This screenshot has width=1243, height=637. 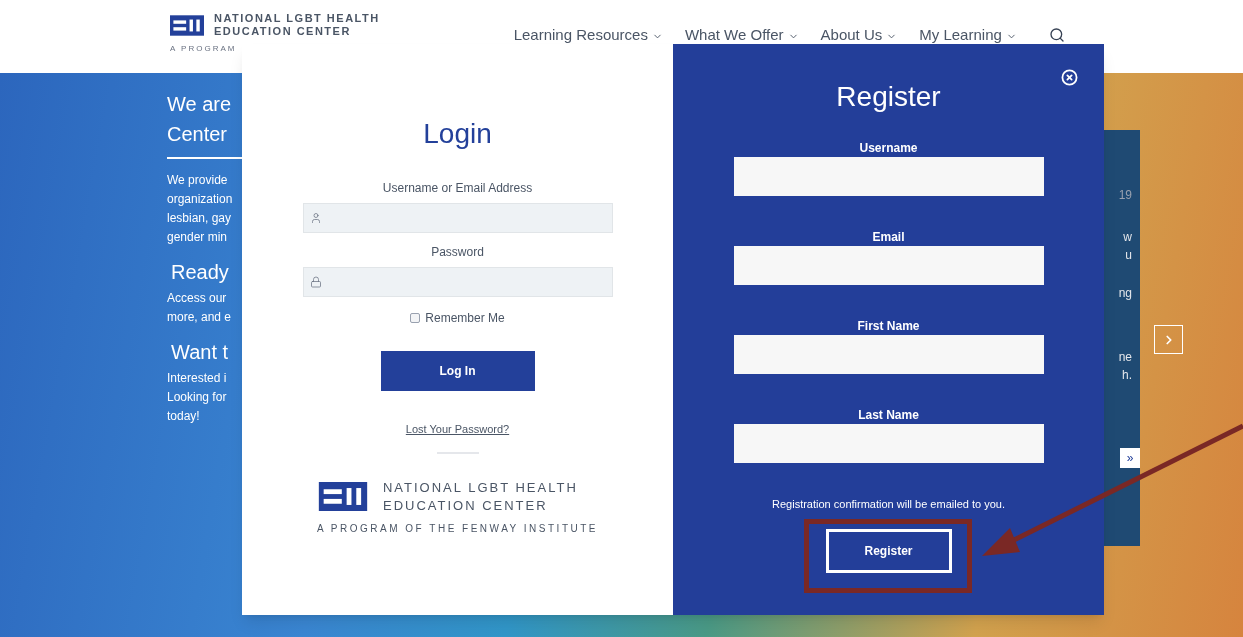 I want to click on hero-text: organization, so click(x=200, y=199).